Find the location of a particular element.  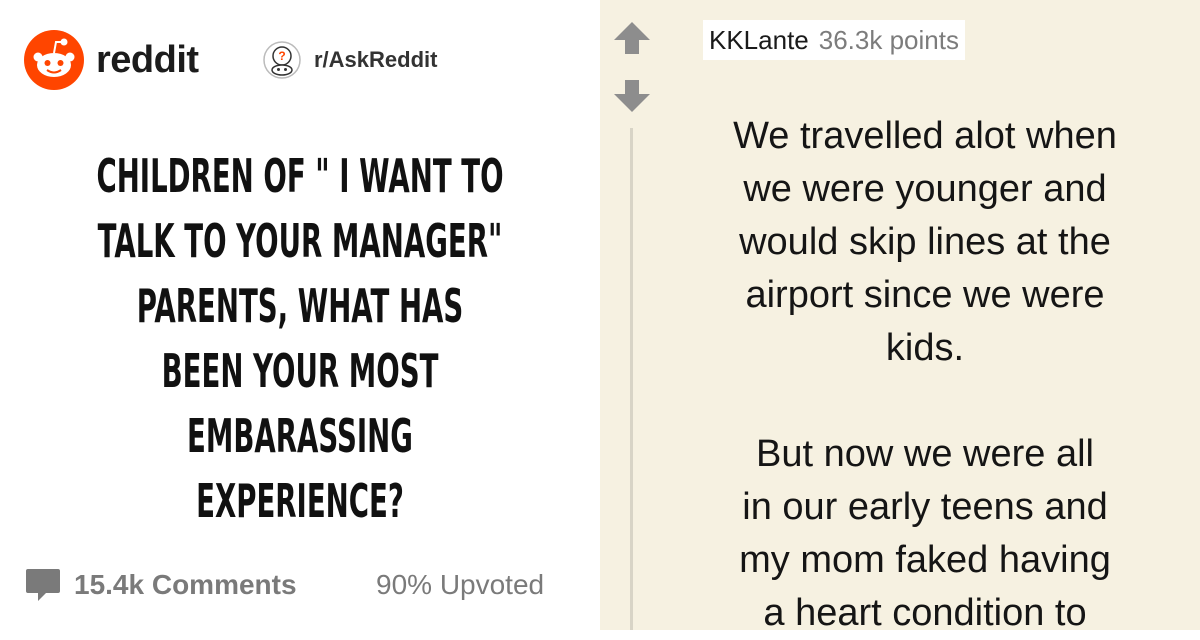

comment-line: in our early teens and is located at coordinates (925, 507).